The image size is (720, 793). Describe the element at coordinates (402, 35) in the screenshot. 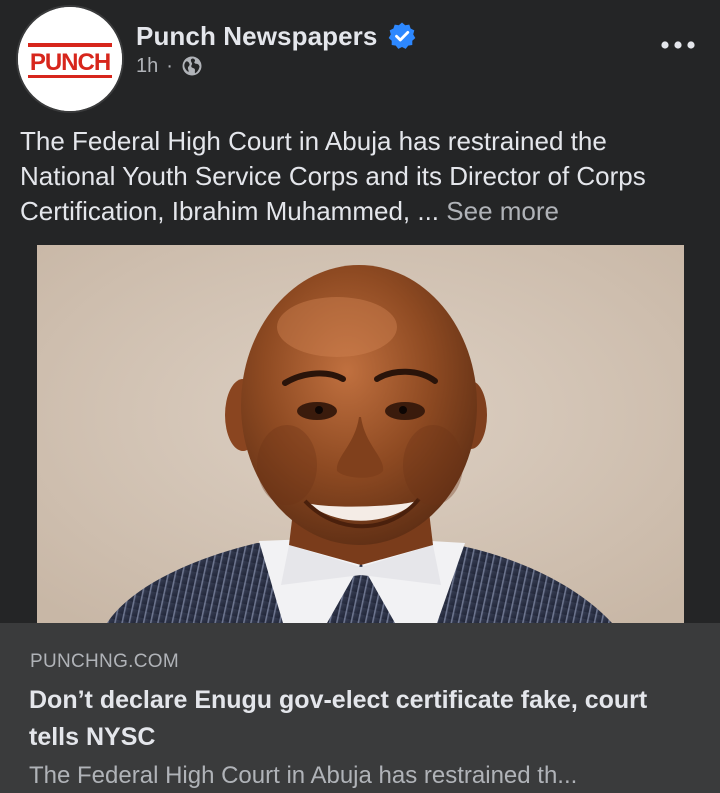

I see `verified-badge-icon` at that location.